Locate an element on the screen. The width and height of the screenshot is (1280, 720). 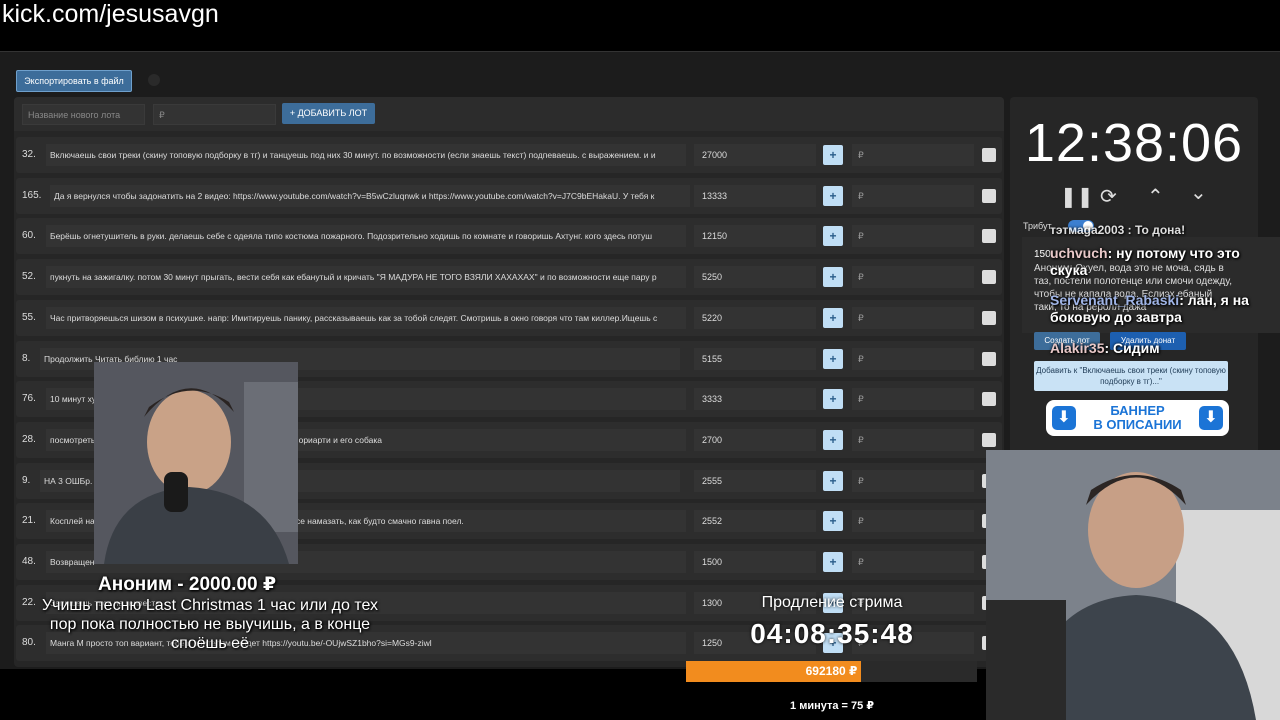
extension-timer: 04:08:35:48 is located at coordinates (832, 633).